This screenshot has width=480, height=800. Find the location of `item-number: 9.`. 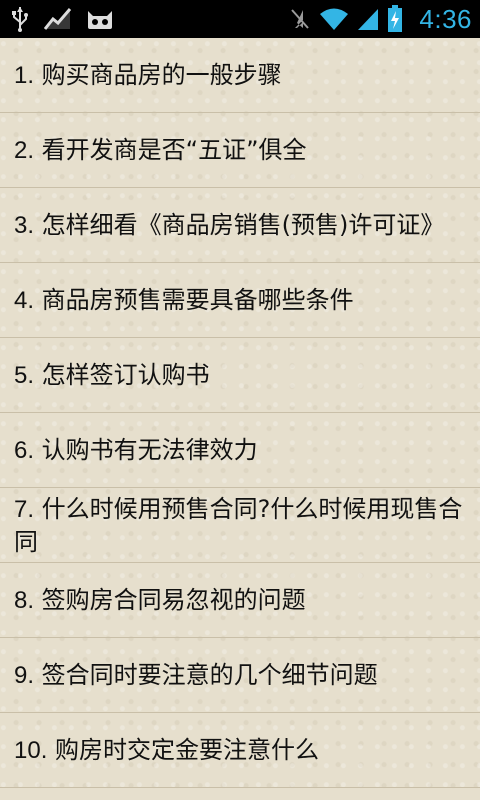

item-number: 9. is located at coordinates (24, 675).